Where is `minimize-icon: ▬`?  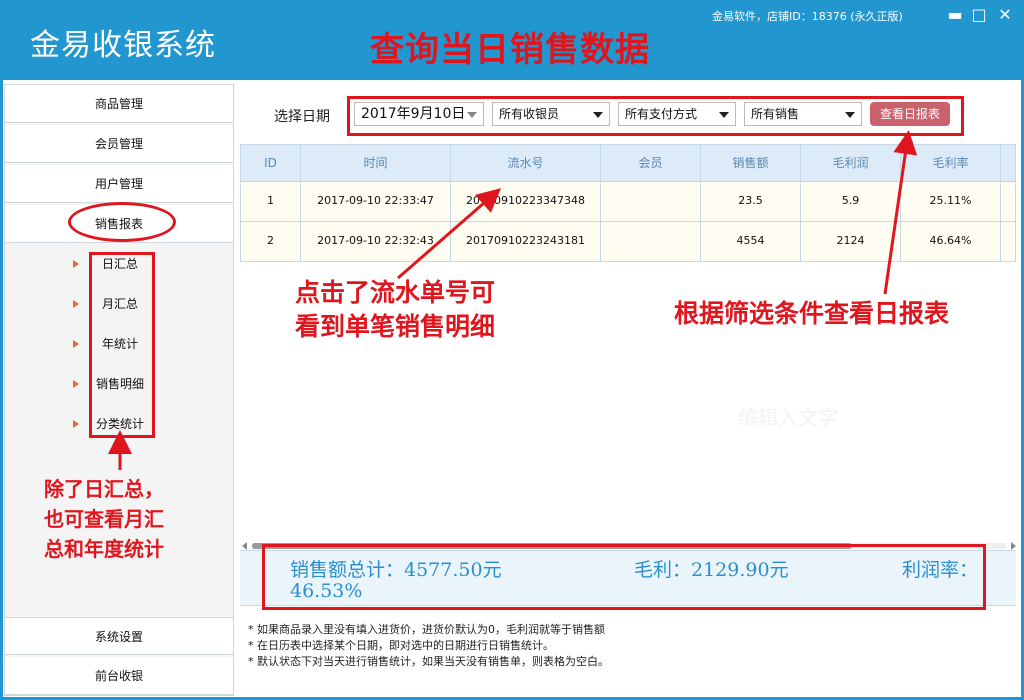 minimize-icon: ▬ is located at coordinates (955, 15).